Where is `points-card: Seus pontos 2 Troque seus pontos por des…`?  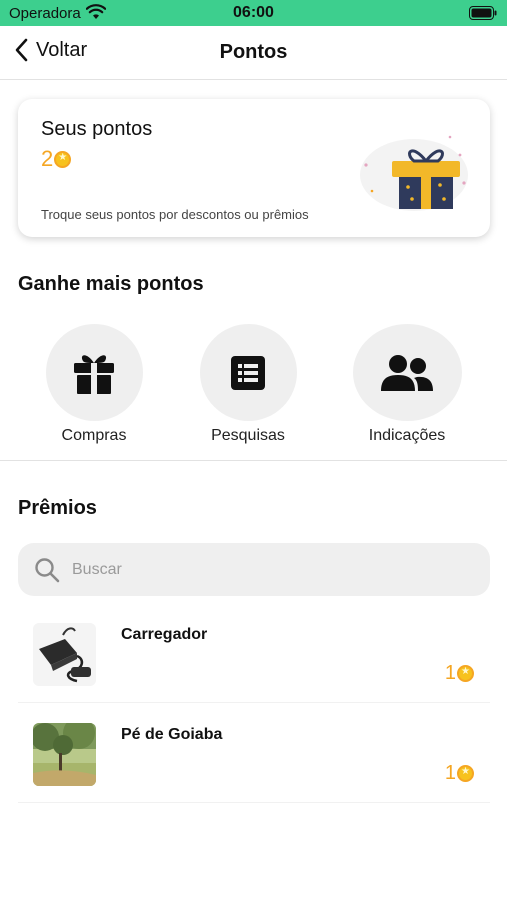 points-card: Seus pontos 2 Troque seus pontos por des… is located at coordinates (254, 168).